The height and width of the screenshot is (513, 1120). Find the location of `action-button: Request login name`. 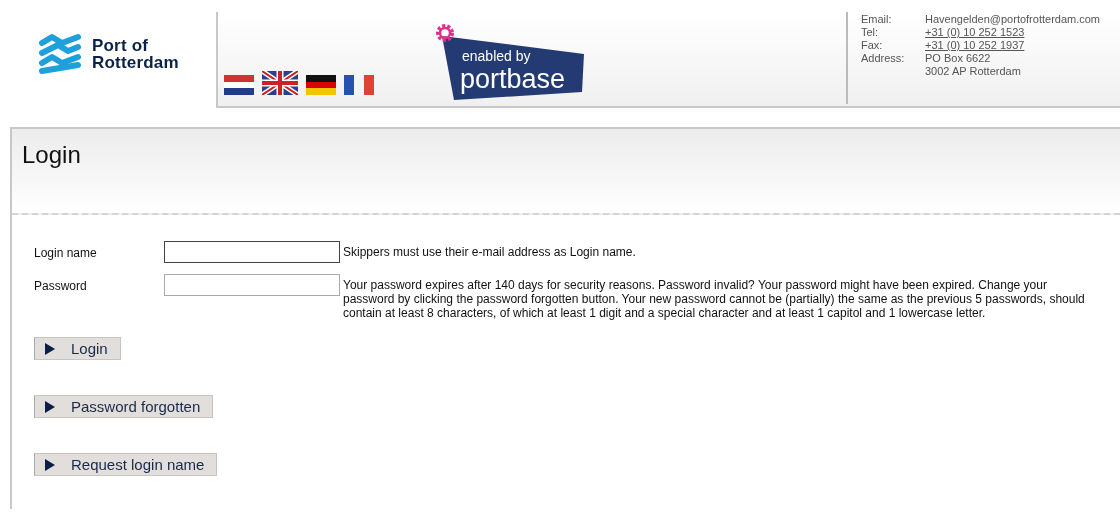

action-button: Request login name is located at coordinates (126, 464).